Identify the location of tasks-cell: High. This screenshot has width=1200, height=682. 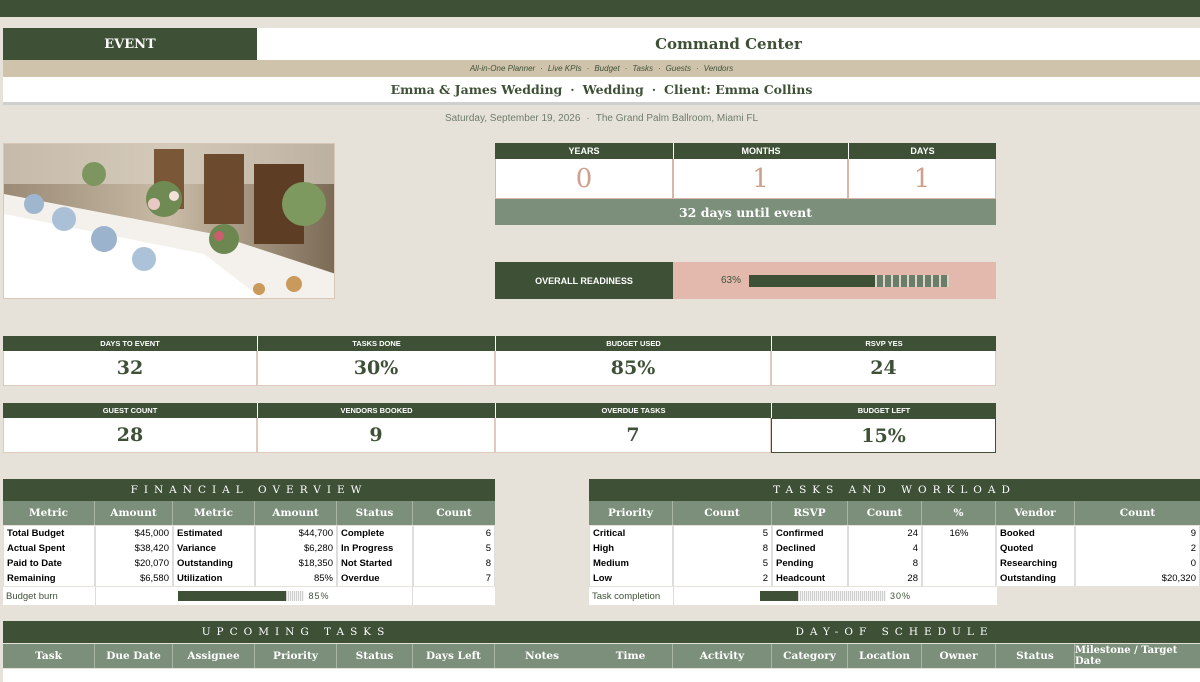
(631, 548).